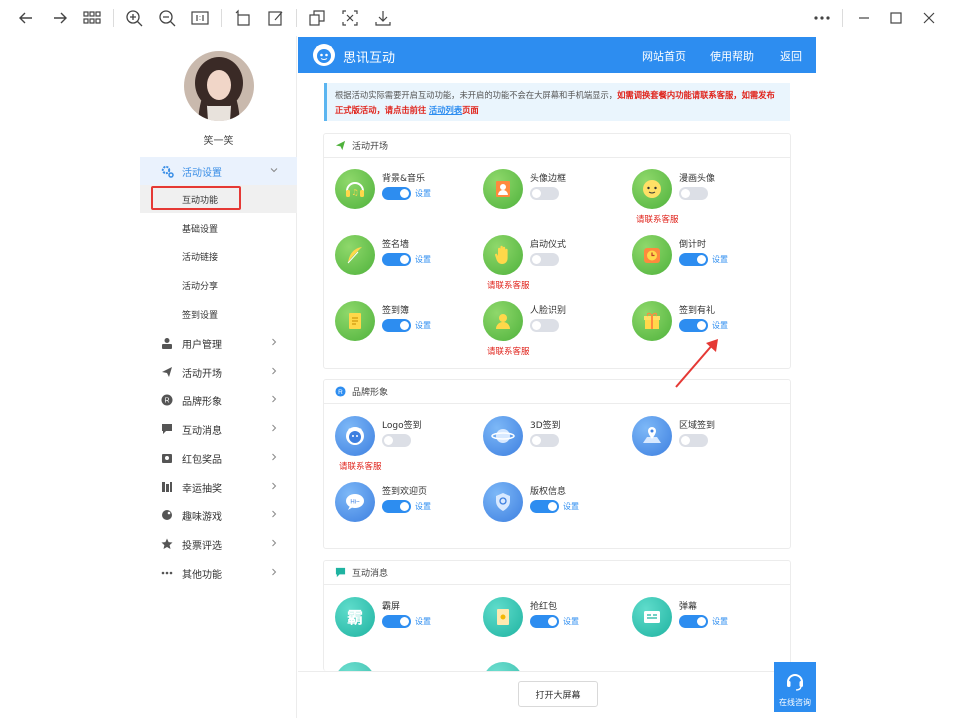  Describe the element at coordinates (26, 18) in the screenshot. I see `back-arrow-icon` at that location.